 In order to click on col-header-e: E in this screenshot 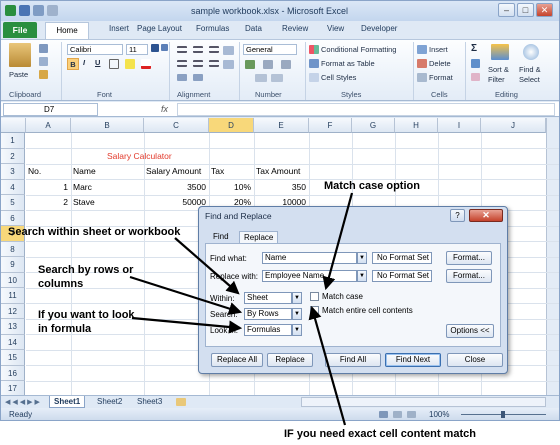, I will do `click(281, 125)`.